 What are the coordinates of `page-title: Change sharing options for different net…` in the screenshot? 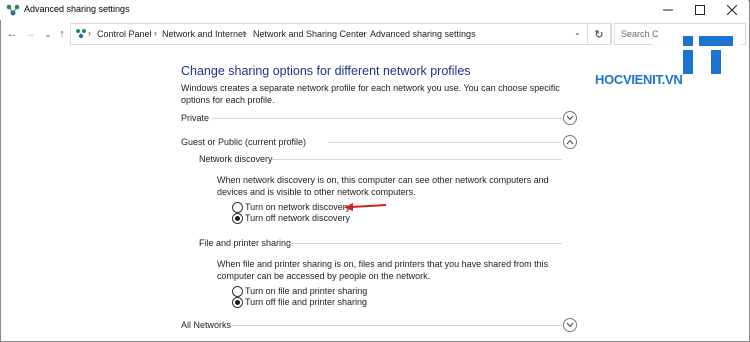 It's located at (326, 71).